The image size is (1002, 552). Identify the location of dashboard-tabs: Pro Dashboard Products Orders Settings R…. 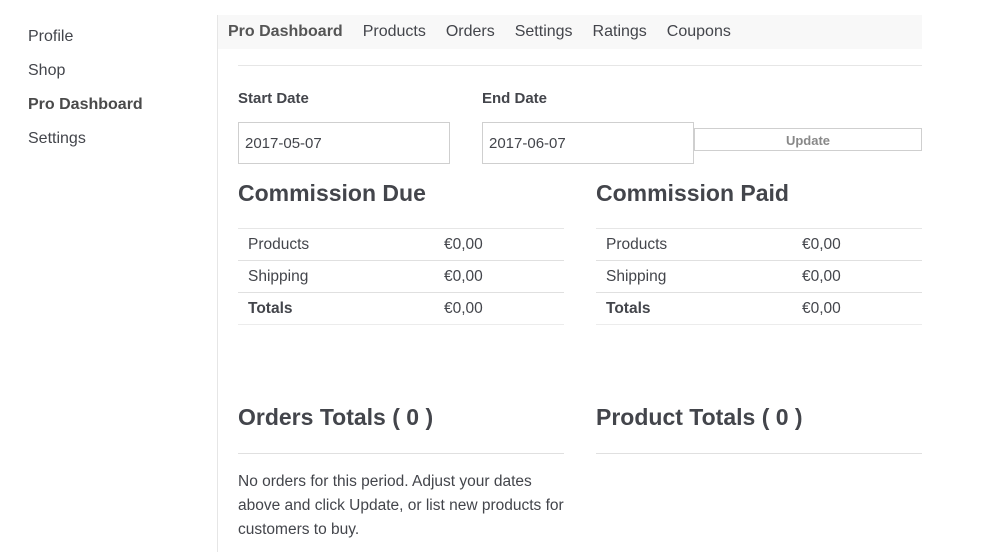
(570, 32).